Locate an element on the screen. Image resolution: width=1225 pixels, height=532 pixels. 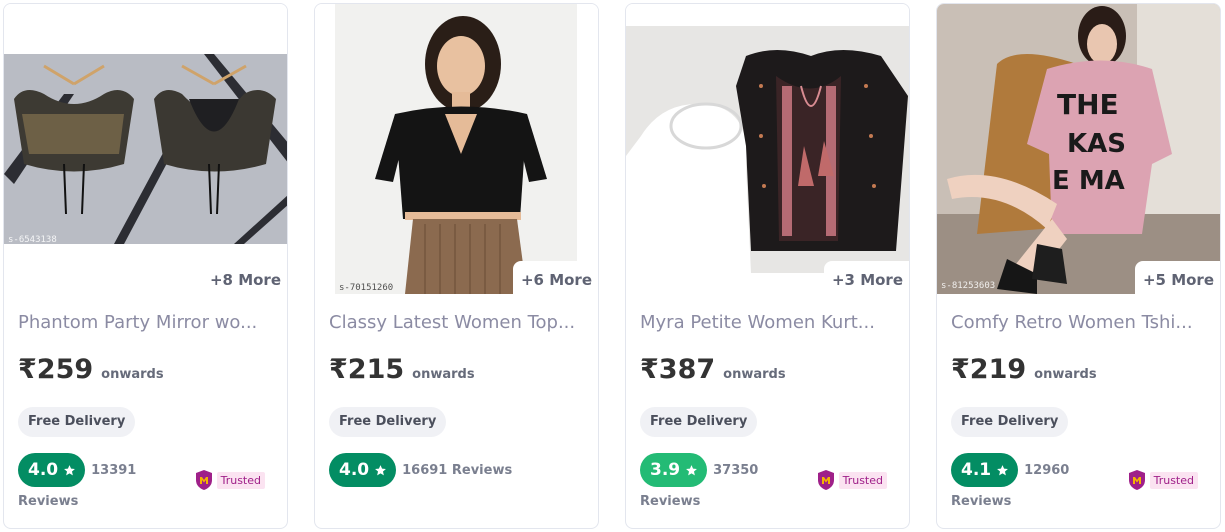
price-row: ₹219 onwards is located at coordinates (1024, 369).